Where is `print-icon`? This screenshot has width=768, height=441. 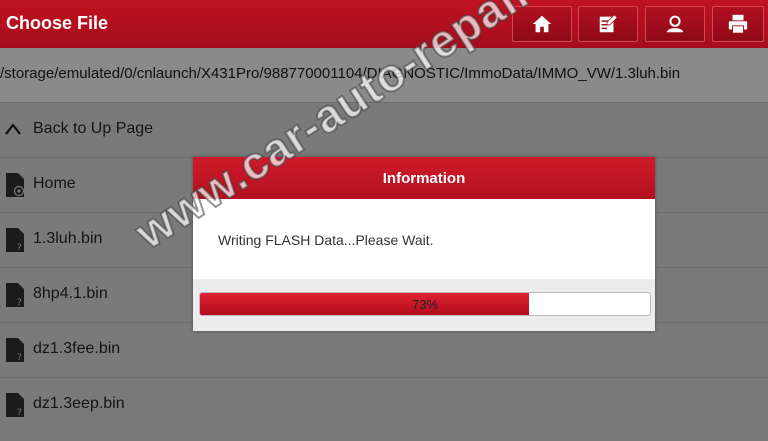
print-icon is located at coordinates (738, 24).